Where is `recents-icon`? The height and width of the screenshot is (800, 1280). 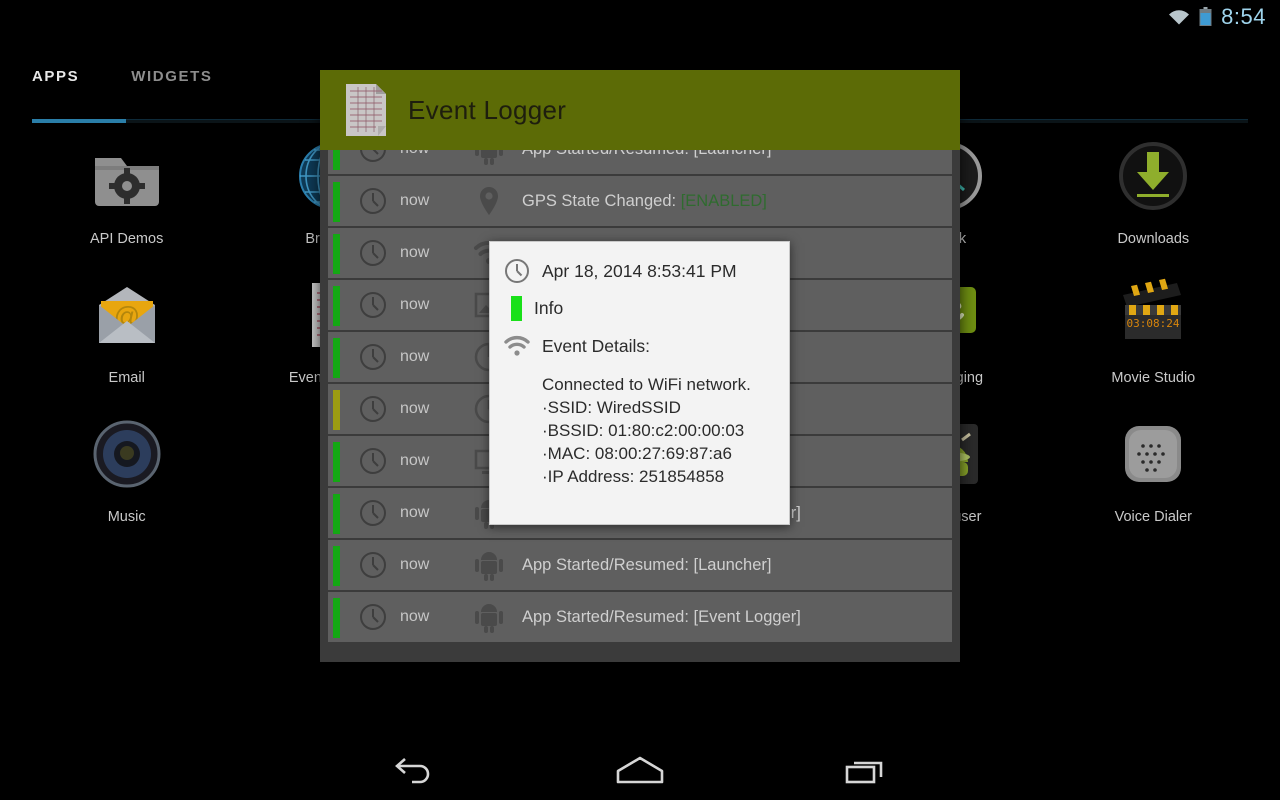
recents-icon is located at coordinates (864, 772).